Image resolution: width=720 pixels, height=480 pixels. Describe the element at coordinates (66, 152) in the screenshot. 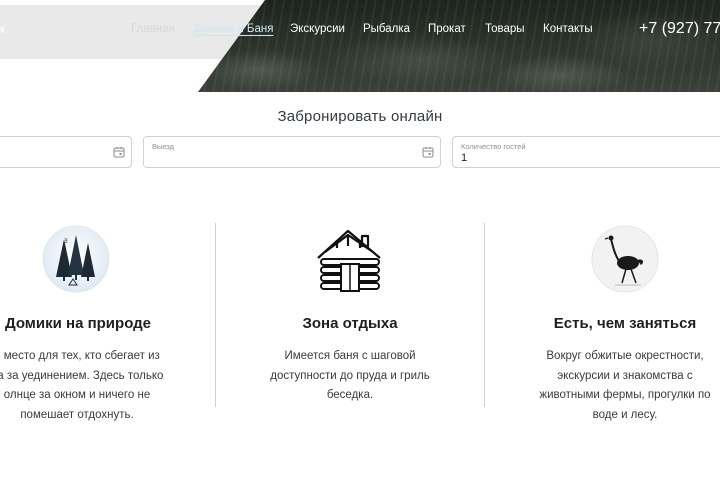

I see `checkin-date-field` at that location.